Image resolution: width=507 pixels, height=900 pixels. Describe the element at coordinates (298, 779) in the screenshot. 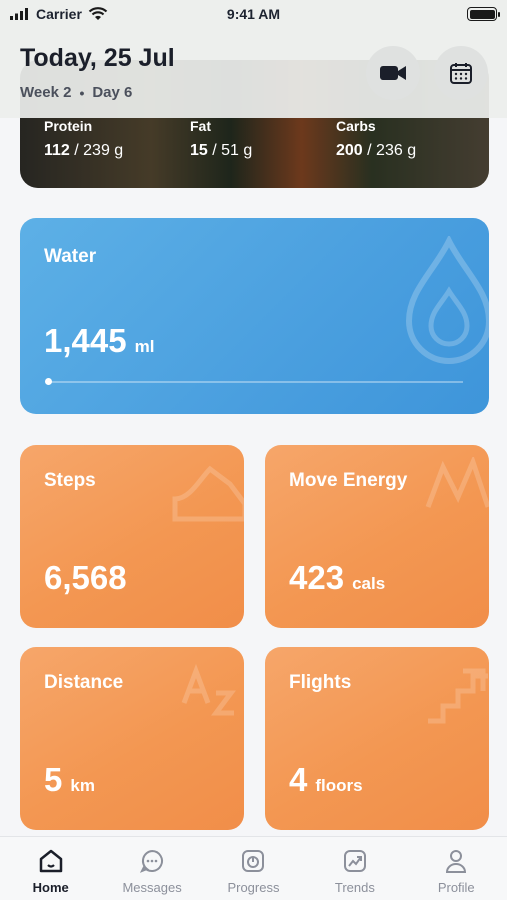

I see `flights-amount: 4` at that location.